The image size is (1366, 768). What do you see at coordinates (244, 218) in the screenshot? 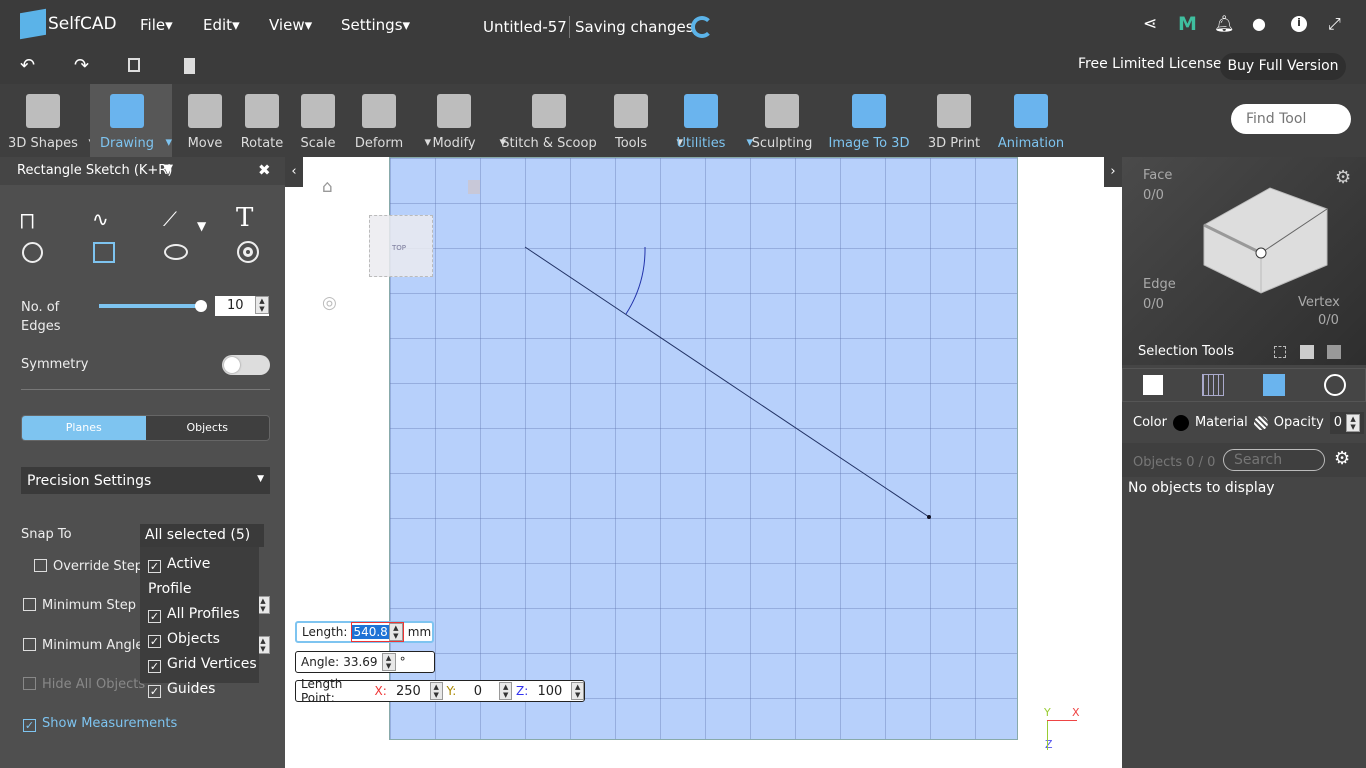
I see `text-tool-icon: T` at bounding box center [244, 218].